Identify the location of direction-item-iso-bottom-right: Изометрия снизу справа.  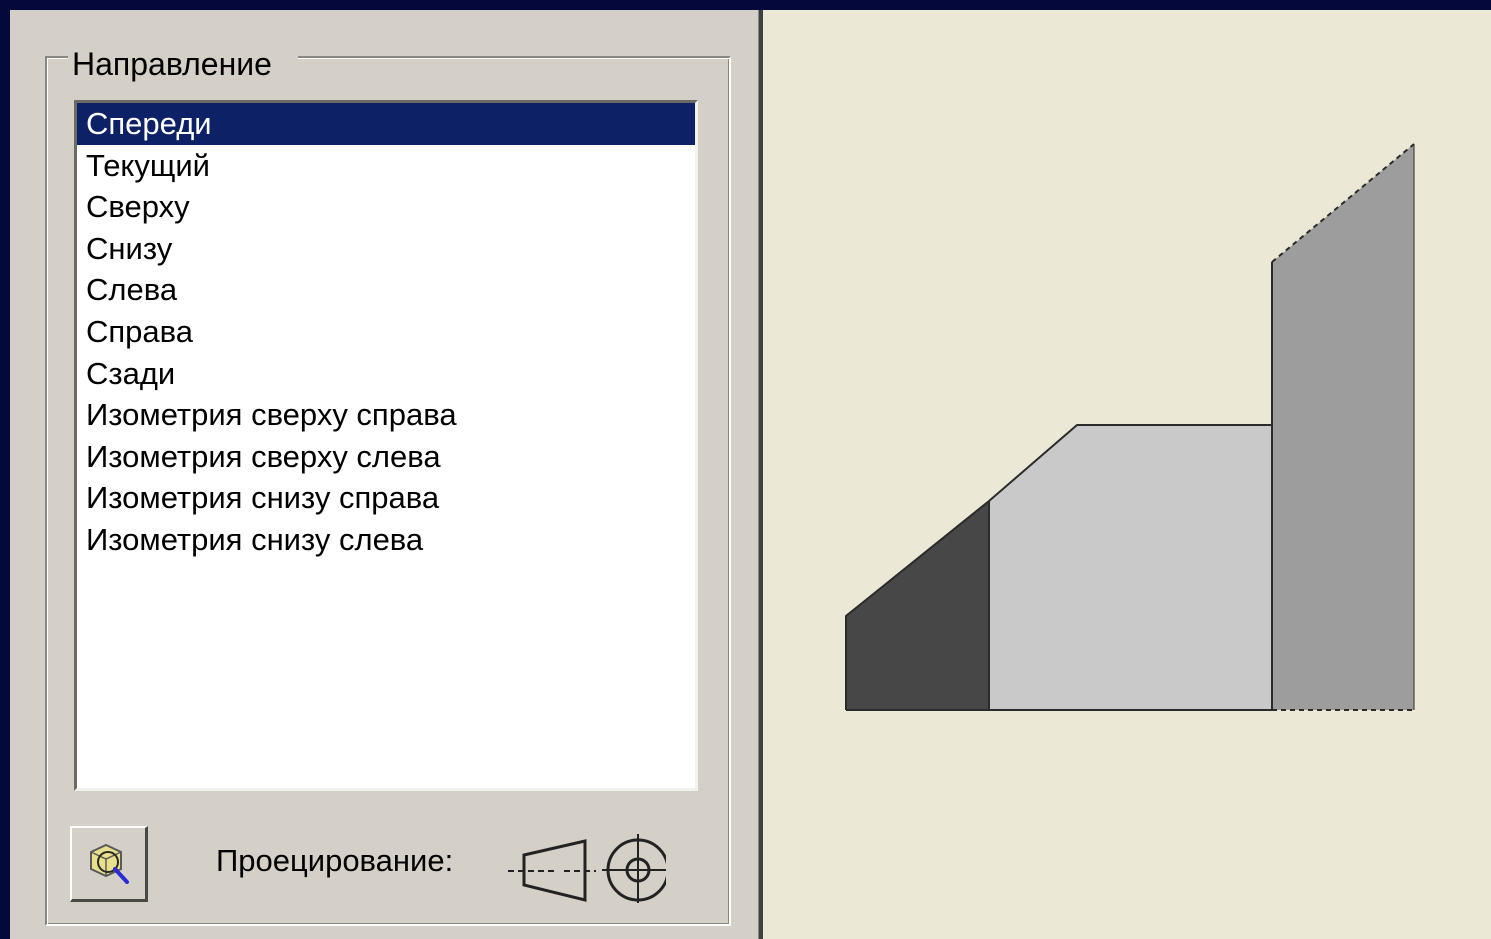
(386, 498).